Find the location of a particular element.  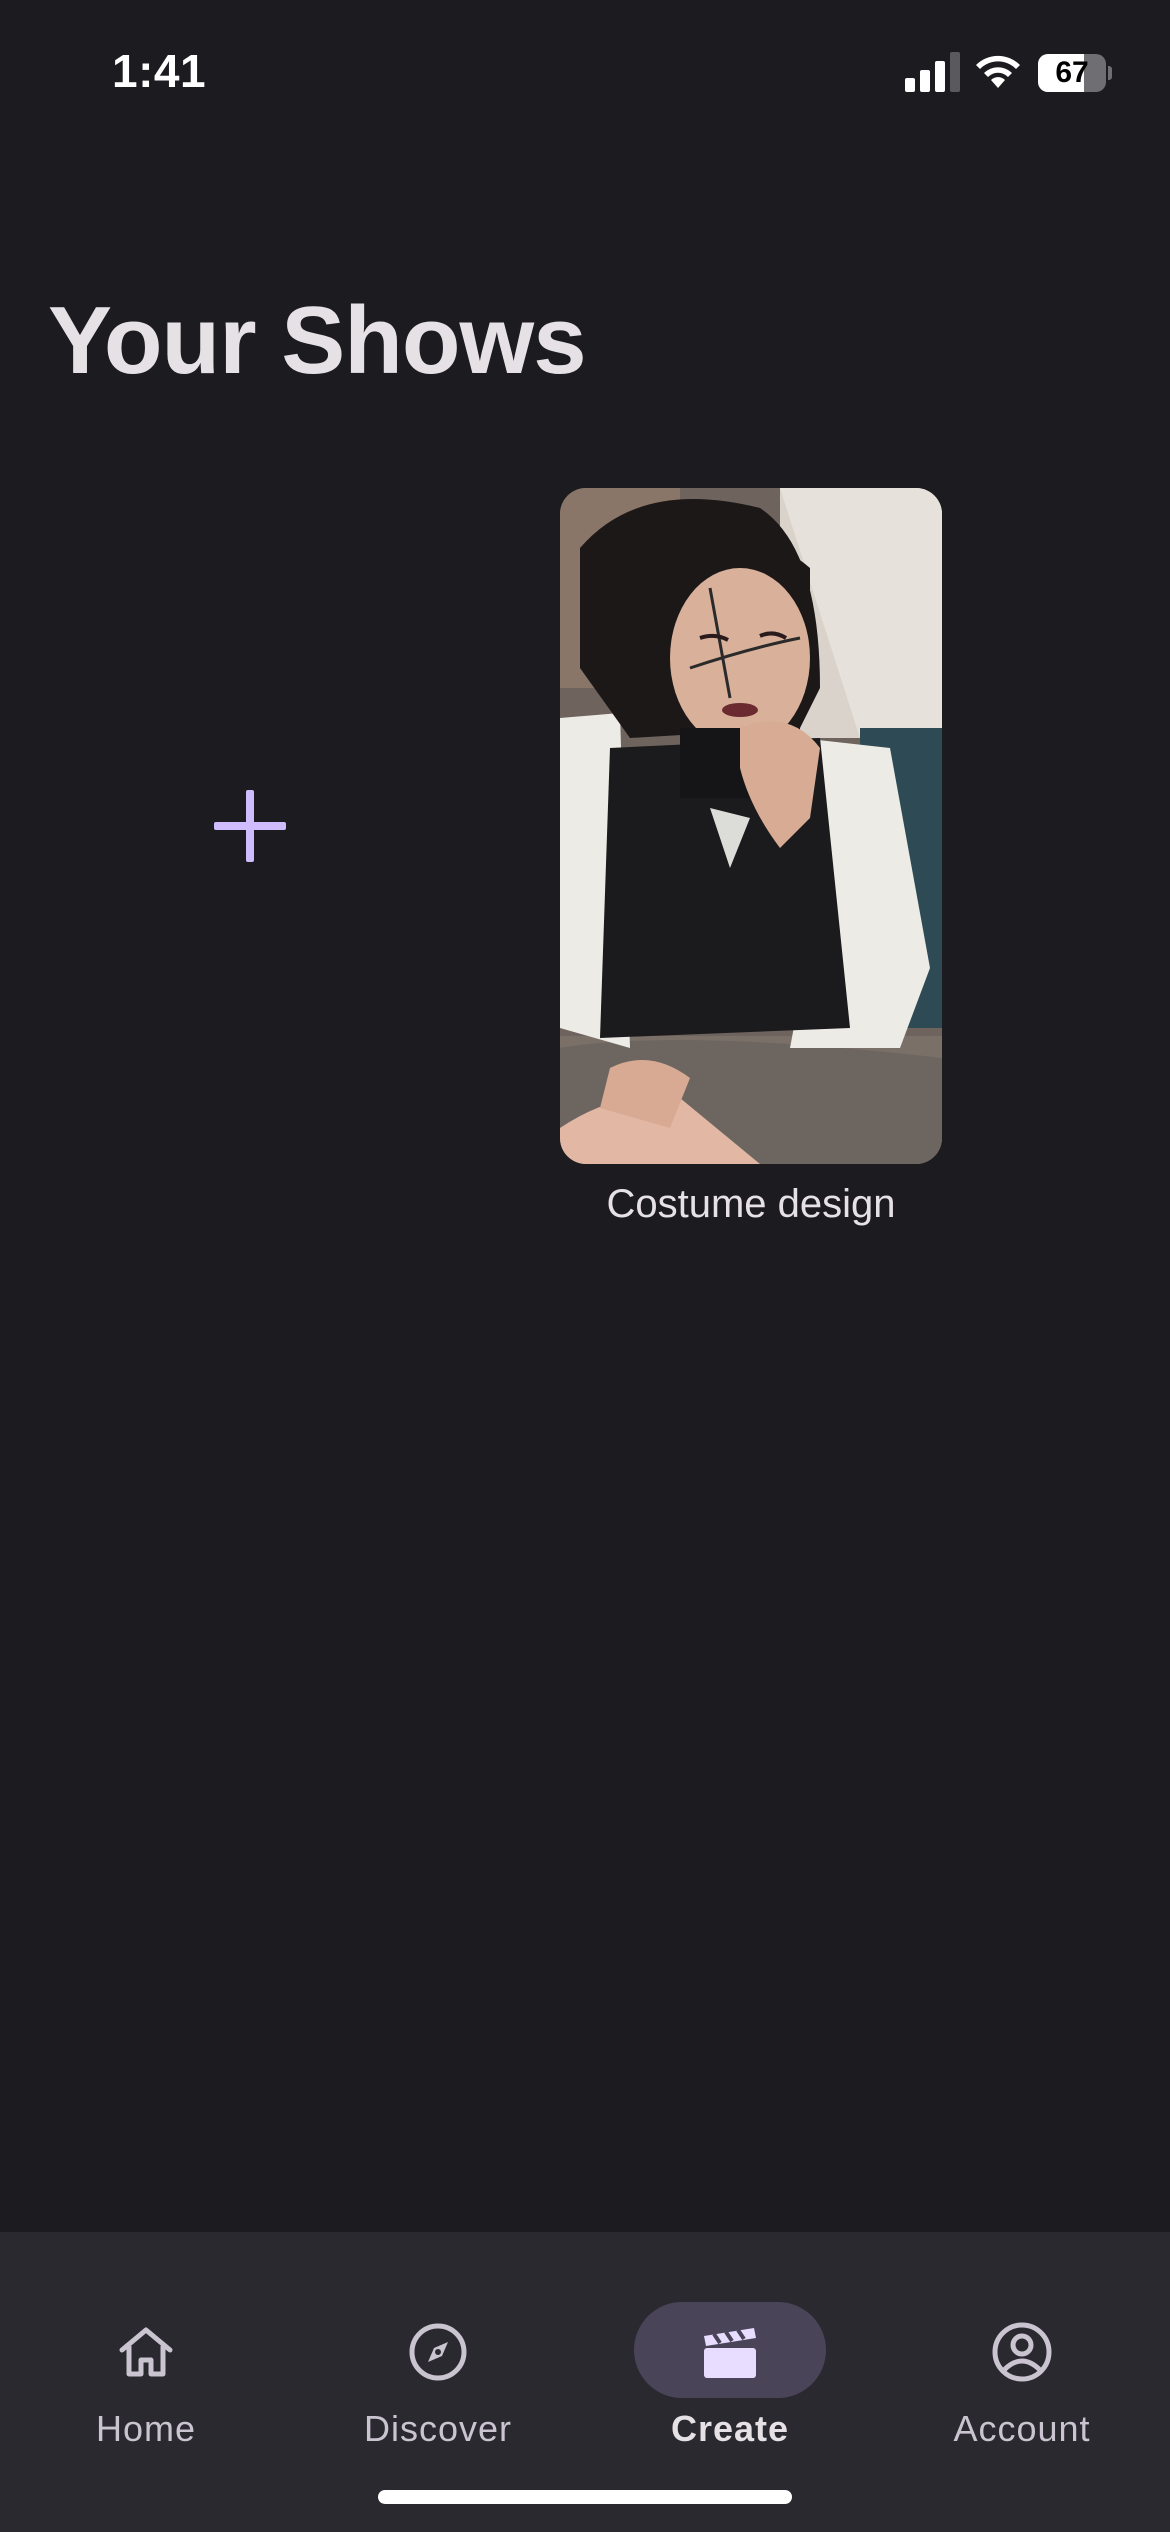

battery-indicator: 67 is located at coordinates (1075, 73).